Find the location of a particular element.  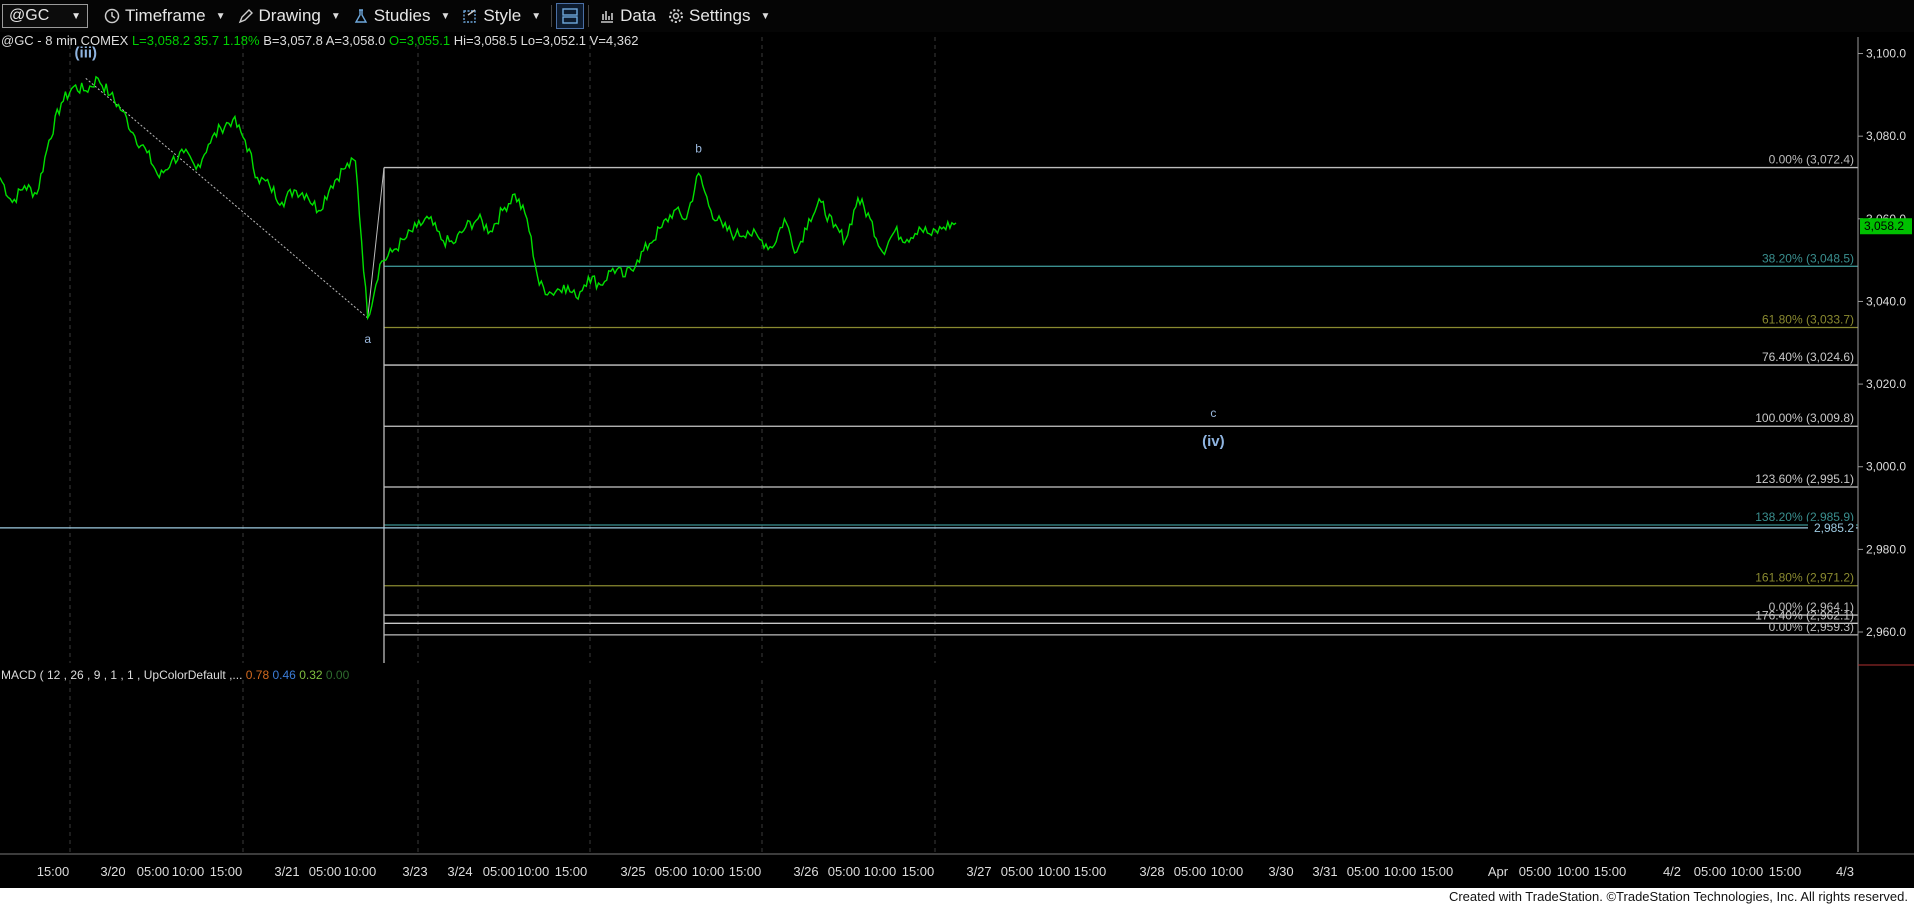

x-tick-label: 3/21 is located at coordinates (286, 871).